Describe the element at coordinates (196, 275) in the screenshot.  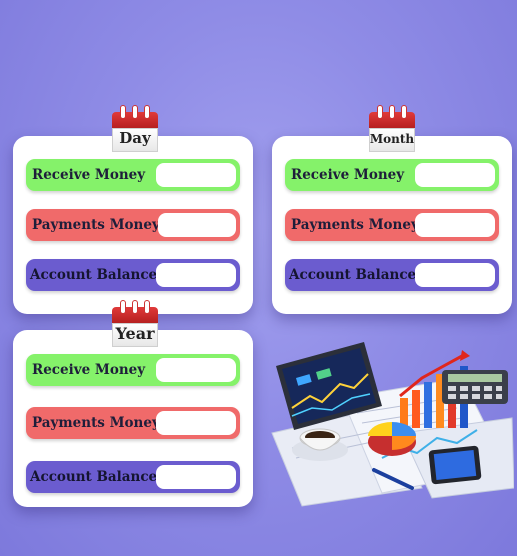
I see `day-account-balance-input` at that location.